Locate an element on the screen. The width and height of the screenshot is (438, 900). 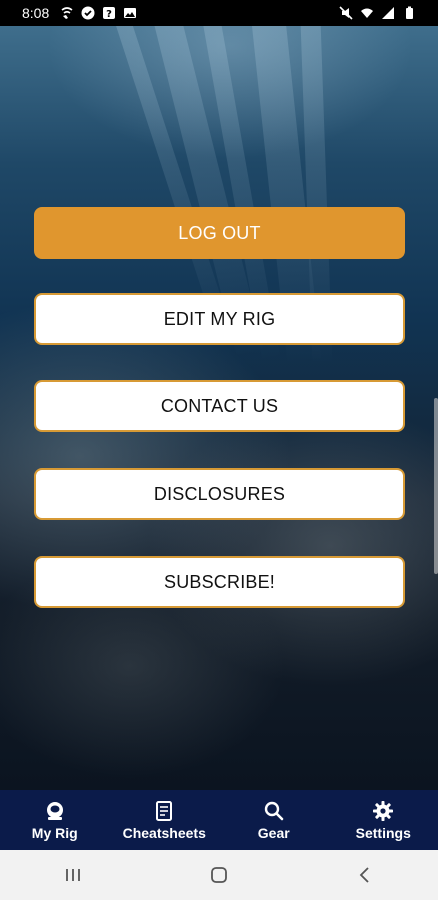
recent-apps-button is located at coordinates (73, 875).